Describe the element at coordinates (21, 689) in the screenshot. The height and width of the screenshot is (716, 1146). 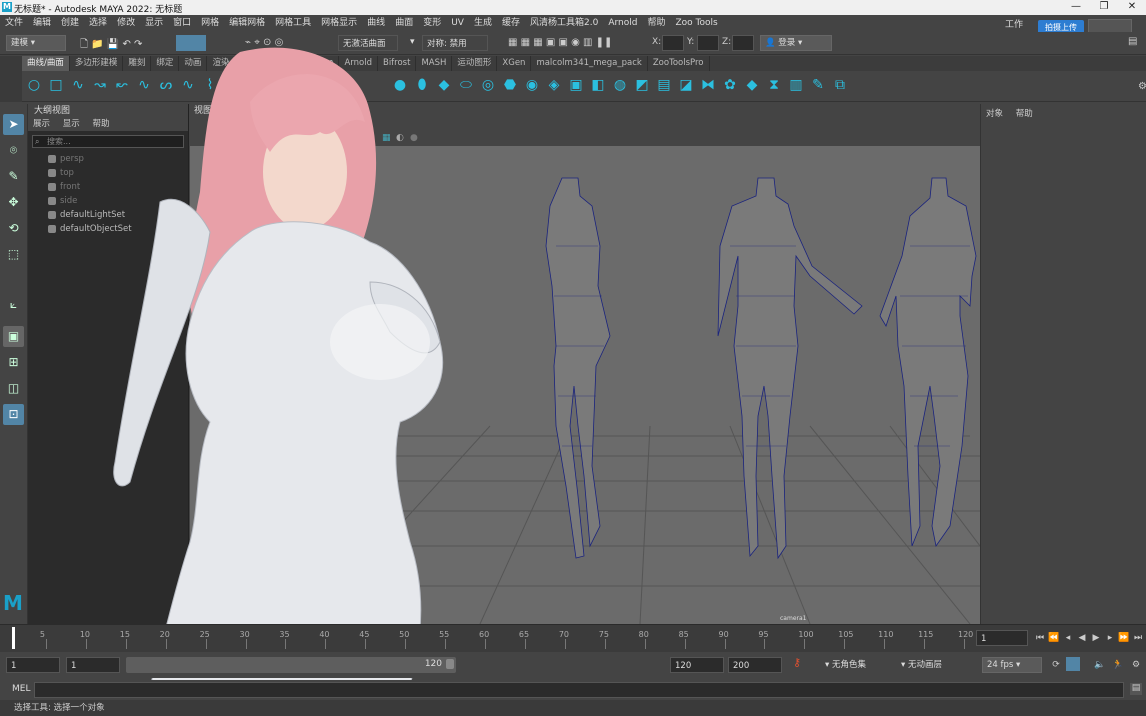
I see `mel-label: MEL` at that location.